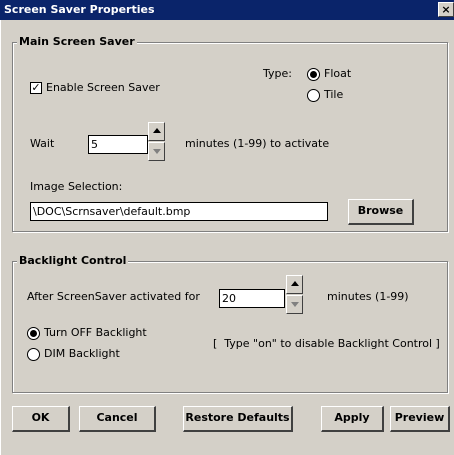 The width and height of the screenshot is (454, 455). I want to click on wait-spin-down-button, so click(156, 151).